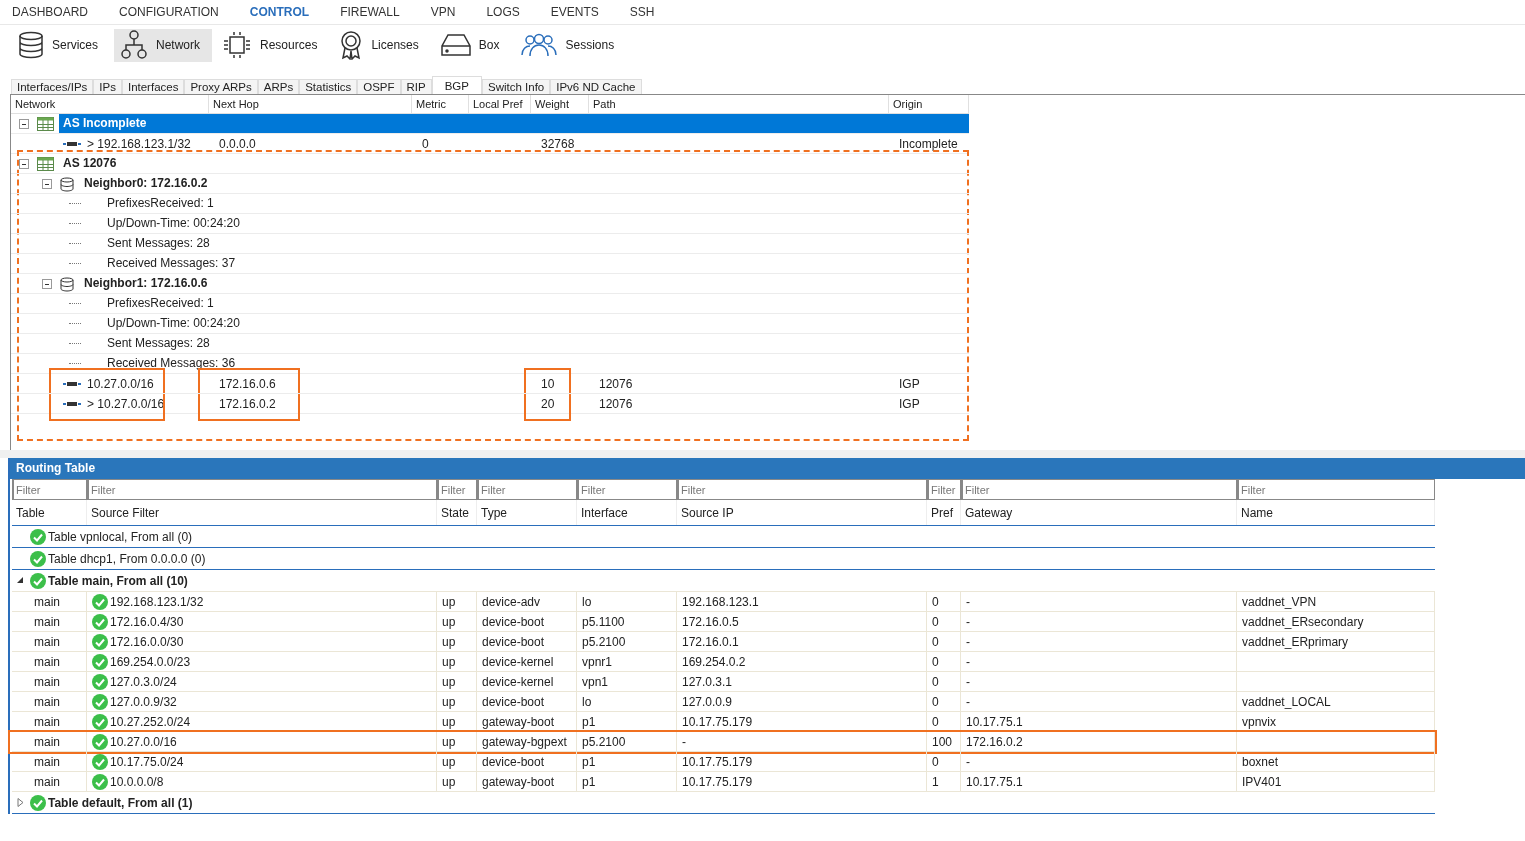  What do you see at coordinates (616, 403) in the screenshot?
I see `table-cell: 12076` at bounding box center [616, 403].